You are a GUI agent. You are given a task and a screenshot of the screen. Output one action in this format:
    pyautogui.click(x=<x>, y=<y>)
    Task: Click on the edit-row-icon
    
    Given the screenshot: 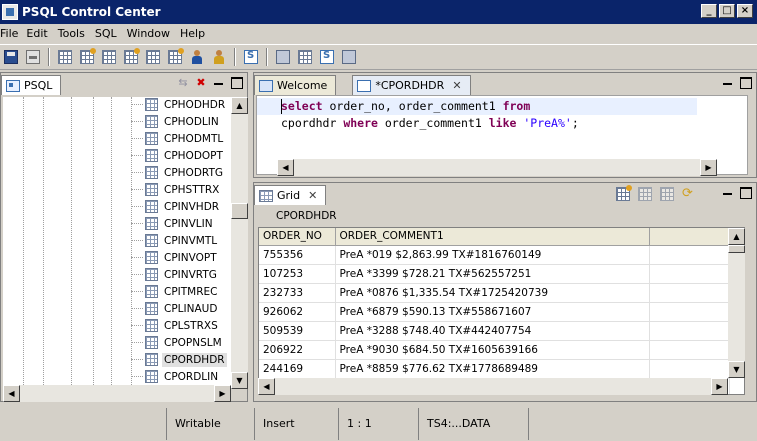 What is the action you would take?
    pyautogui.click(x=645, y=194)
    